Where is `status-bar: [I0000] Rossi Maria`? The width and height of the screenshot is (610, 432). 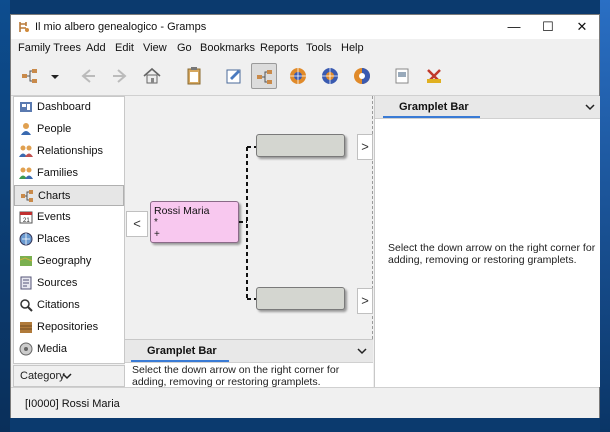 status-bar: [I0000] Rossi Maria is located at coordinates (305, 402).